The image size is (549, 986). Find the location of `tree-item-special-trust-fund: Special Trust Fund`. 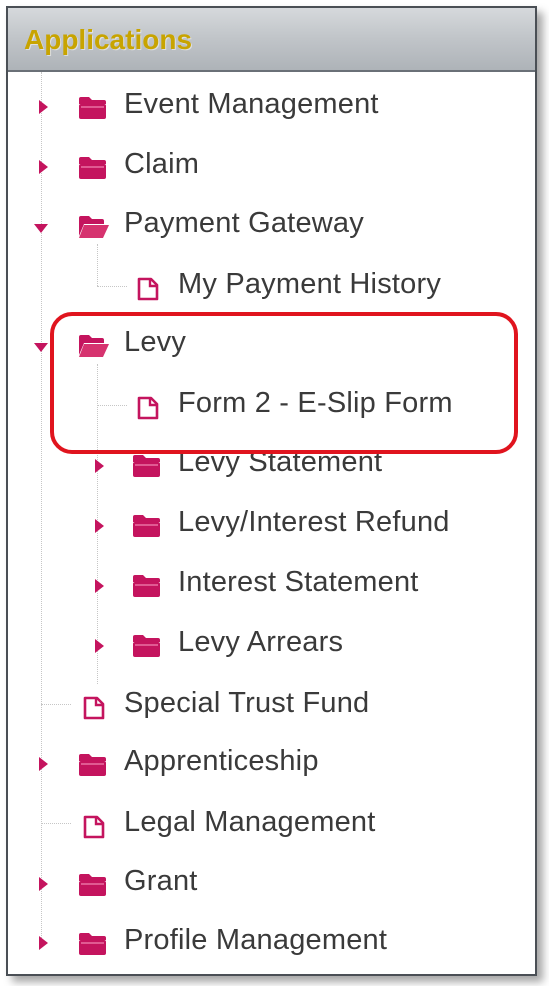

tree-item-special-trust-fund: Special Trust Fund is located at coordinates (248, 705).